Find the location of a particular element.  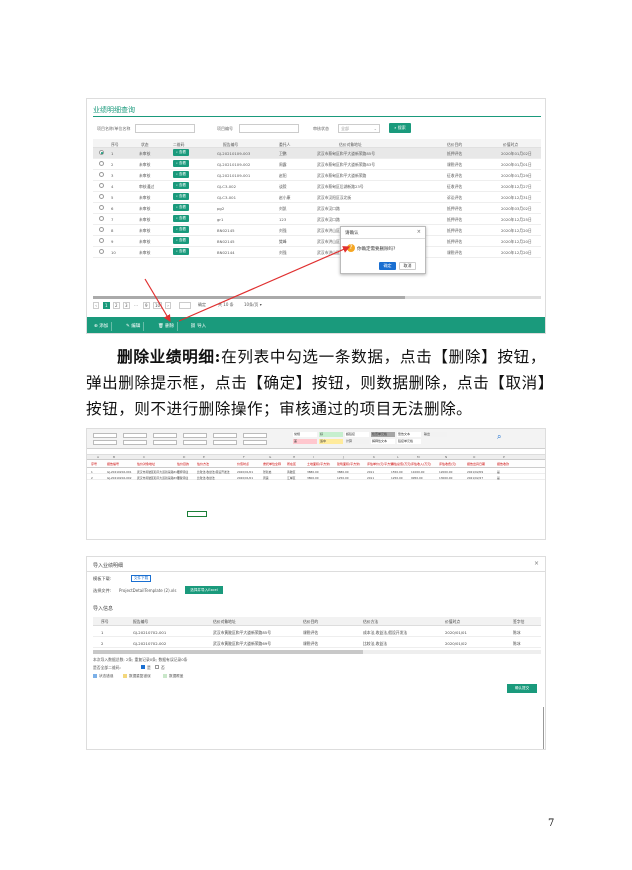

sheet-header-cell: 评估收费(元) is located at coordinates (448, 464).